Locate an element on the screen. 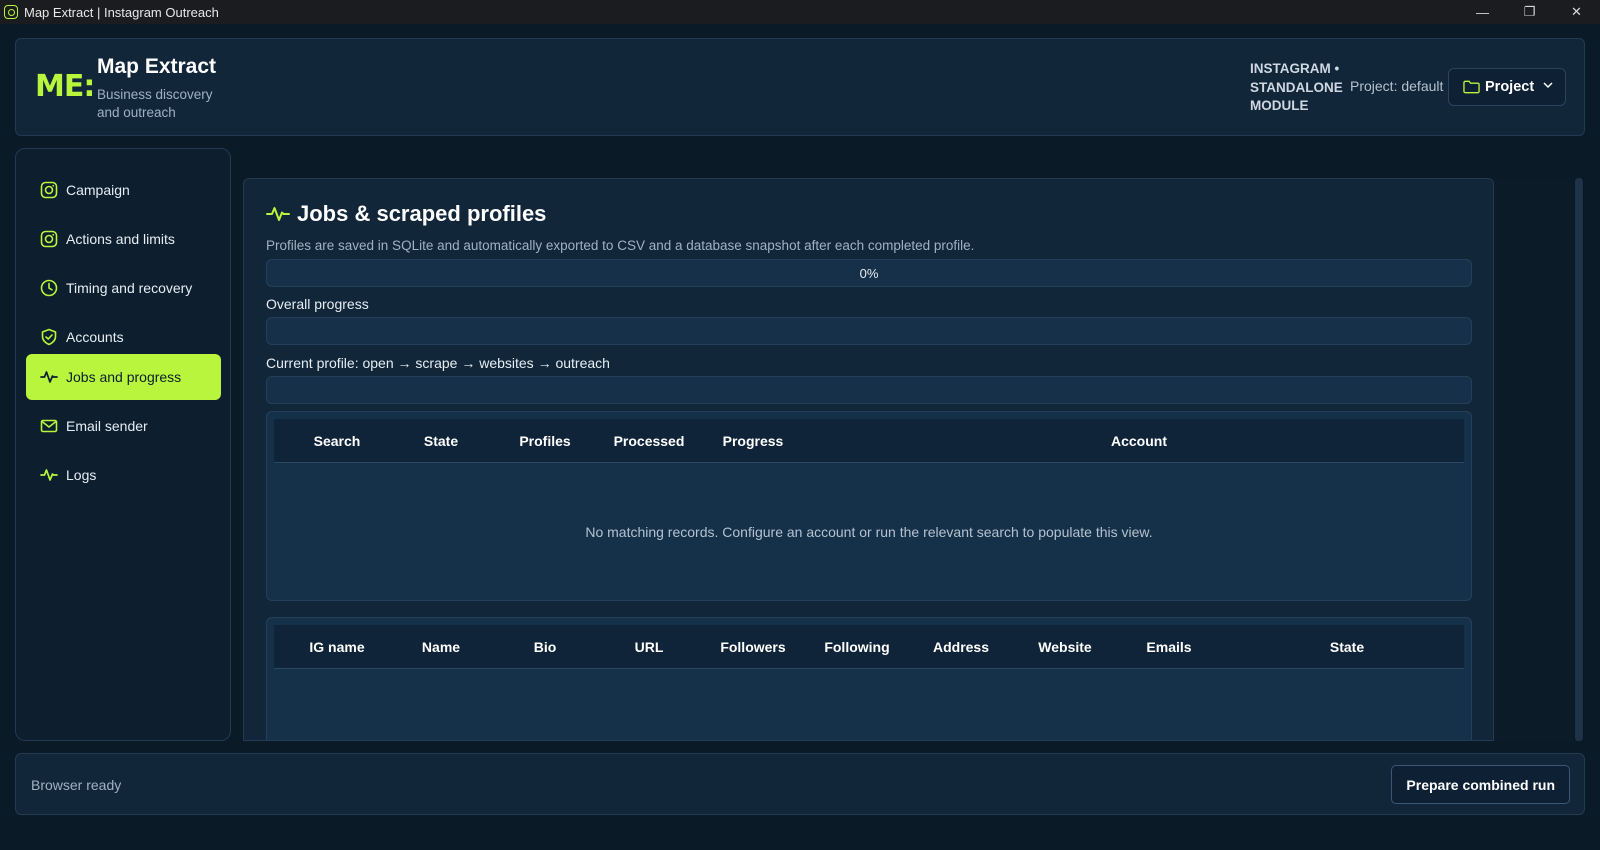 This screenshot has width=1600, height=850. close-button: ✕ is located at coordinates (1576, 12).